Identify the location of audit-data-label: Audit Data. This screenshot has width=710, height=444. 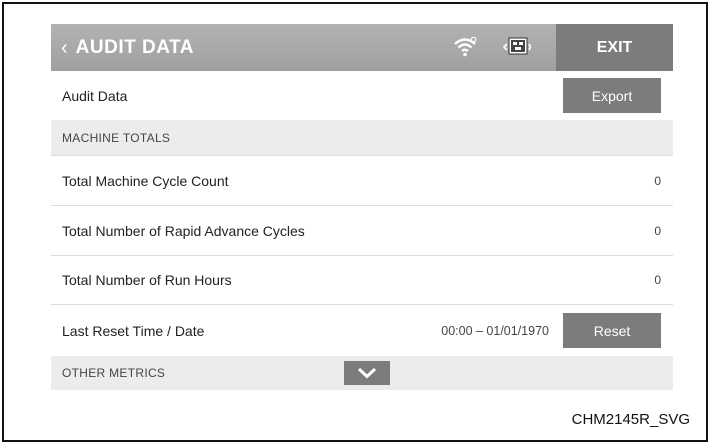
(95, 95).